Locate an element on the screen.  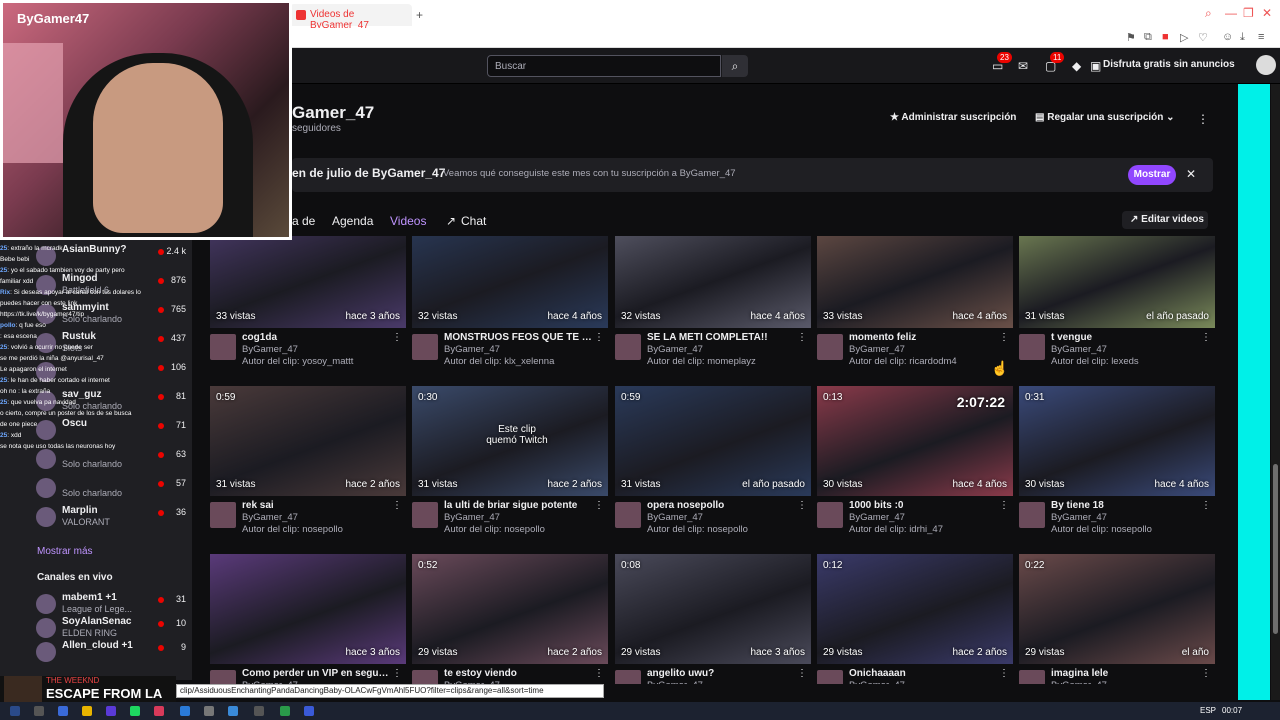
clip-title: By tiene 18 is located at coordinates (1126, 505).